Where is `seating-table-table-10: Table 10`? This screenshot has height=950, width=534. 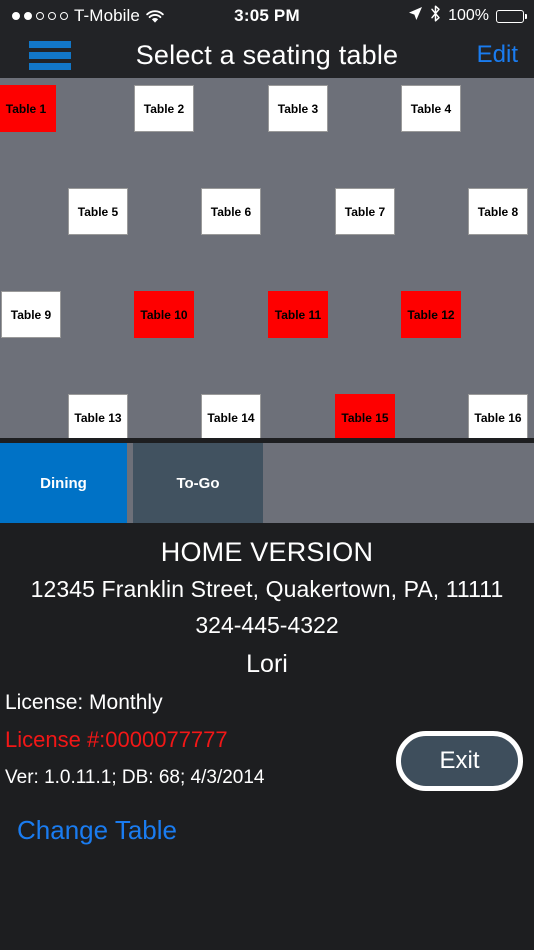 seating-table-table-10: Table 10 is located at coordinates (164, 314).